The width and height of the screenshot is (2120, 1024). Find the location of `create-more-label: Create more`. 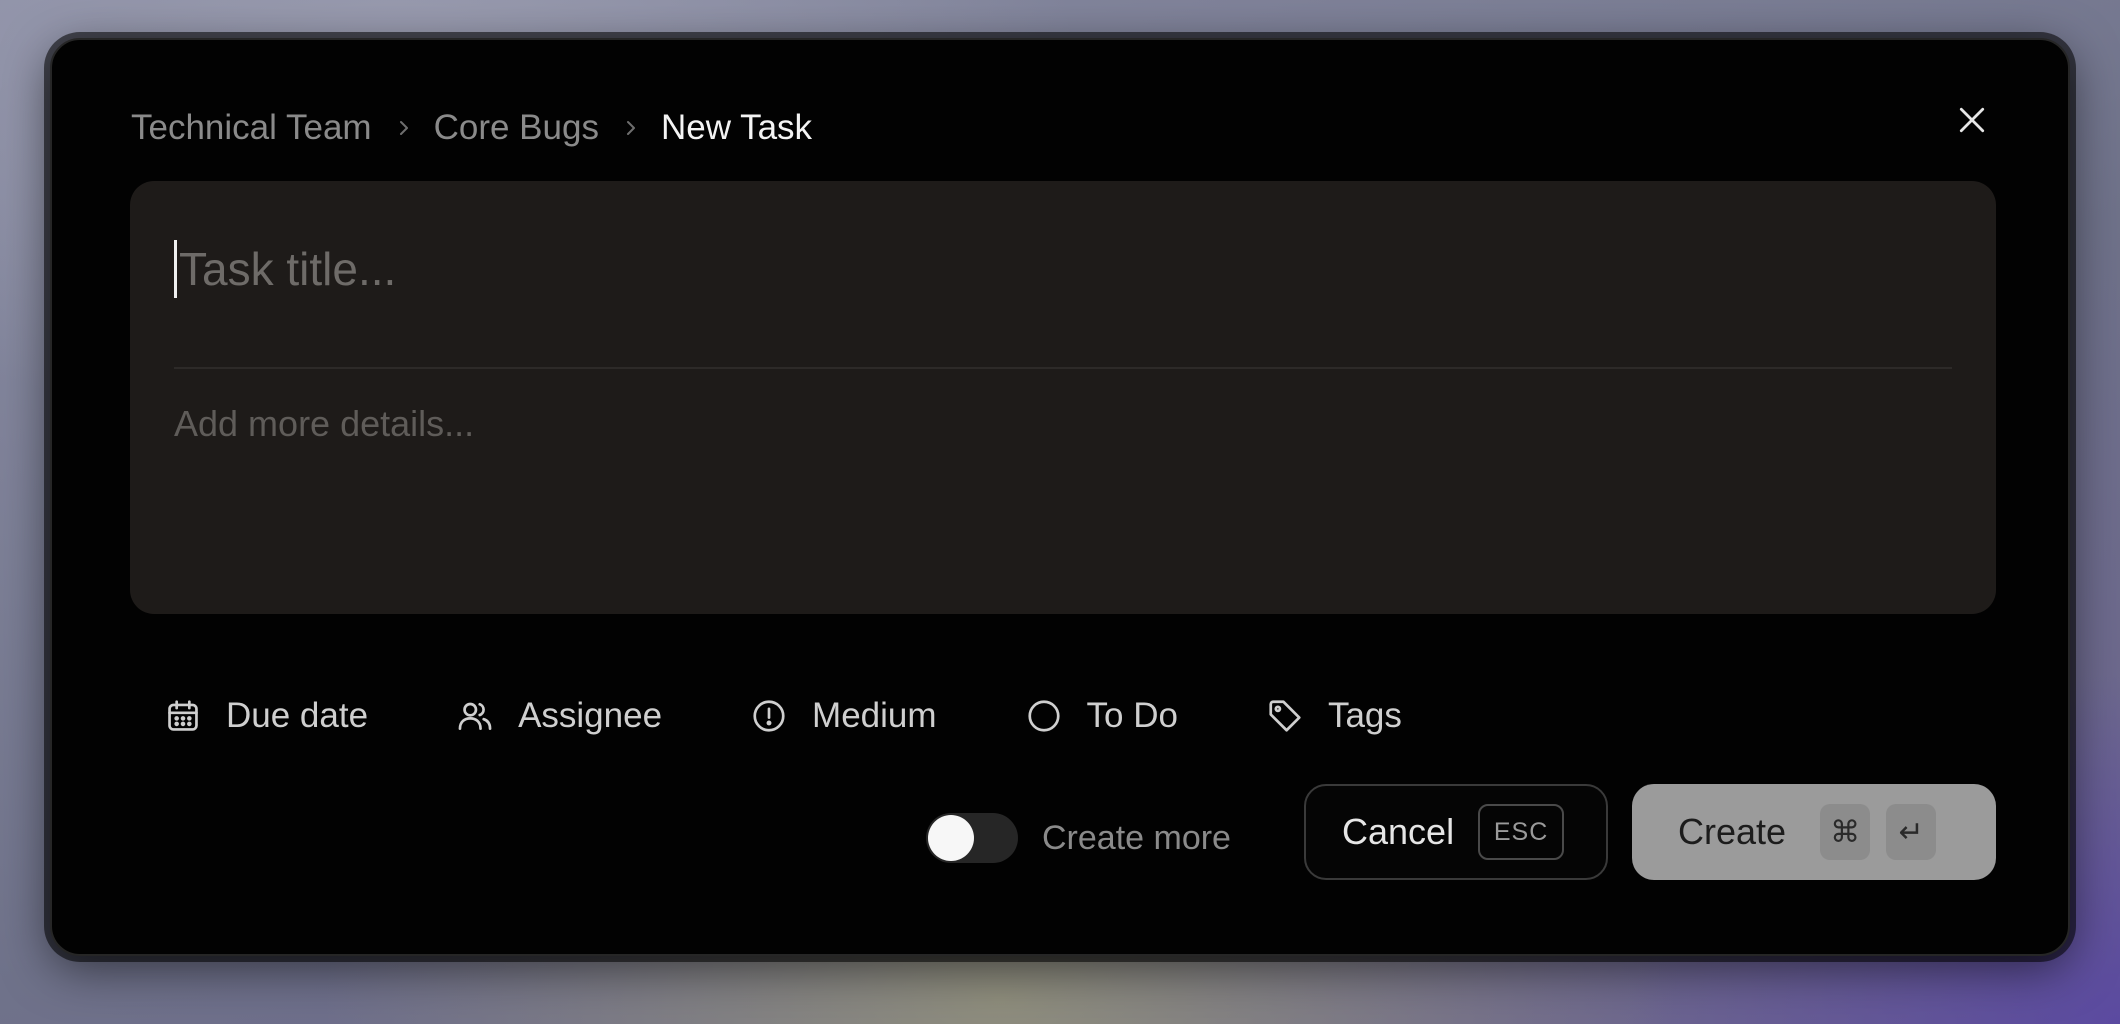

create-more-label: Create more is located at coordinates (1136, 837).